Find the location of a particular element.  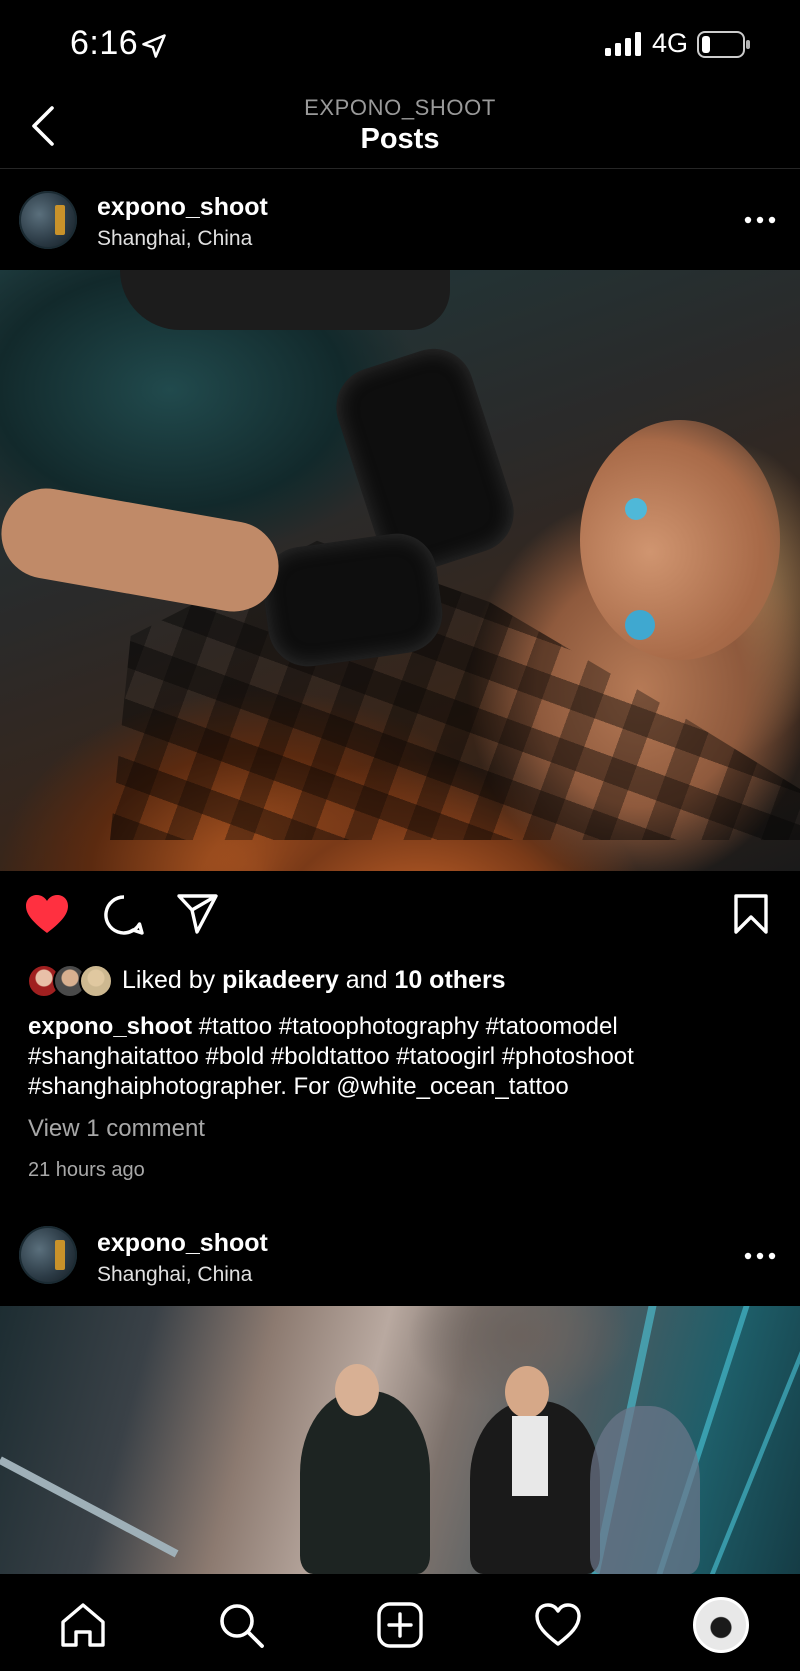

liker-avatar is located at coordinates (96, 981).